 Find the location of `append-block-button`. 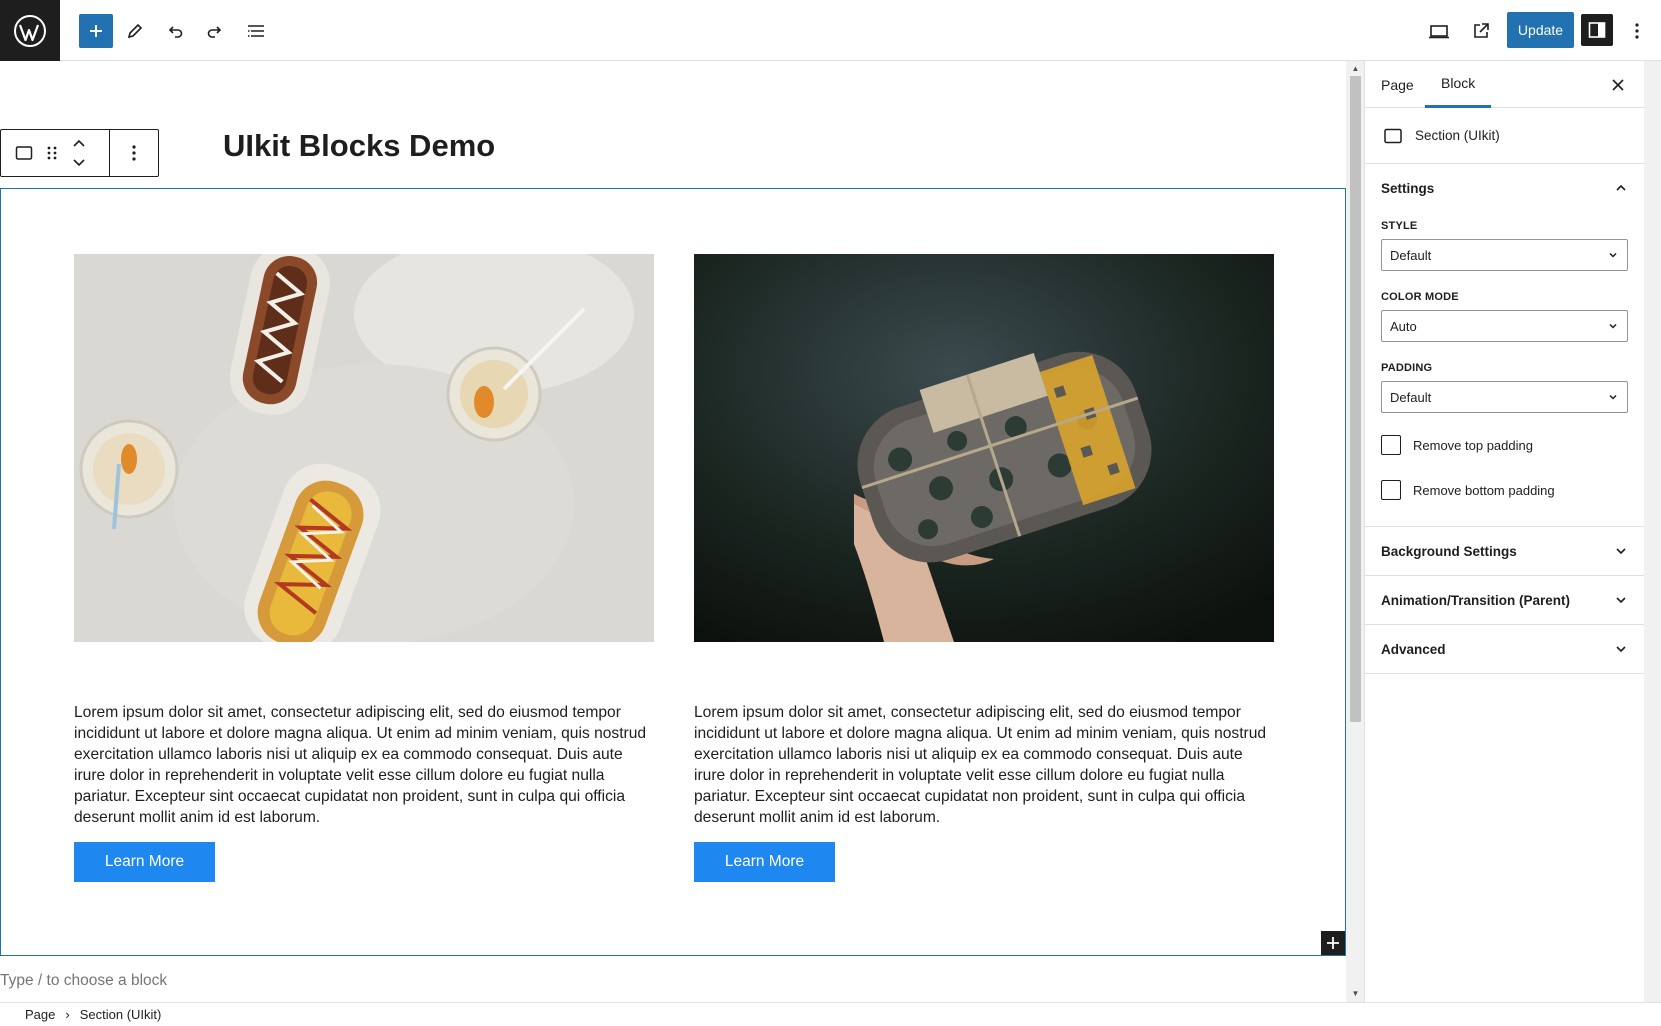

append-block-button is located at coordinates (1333, 943).